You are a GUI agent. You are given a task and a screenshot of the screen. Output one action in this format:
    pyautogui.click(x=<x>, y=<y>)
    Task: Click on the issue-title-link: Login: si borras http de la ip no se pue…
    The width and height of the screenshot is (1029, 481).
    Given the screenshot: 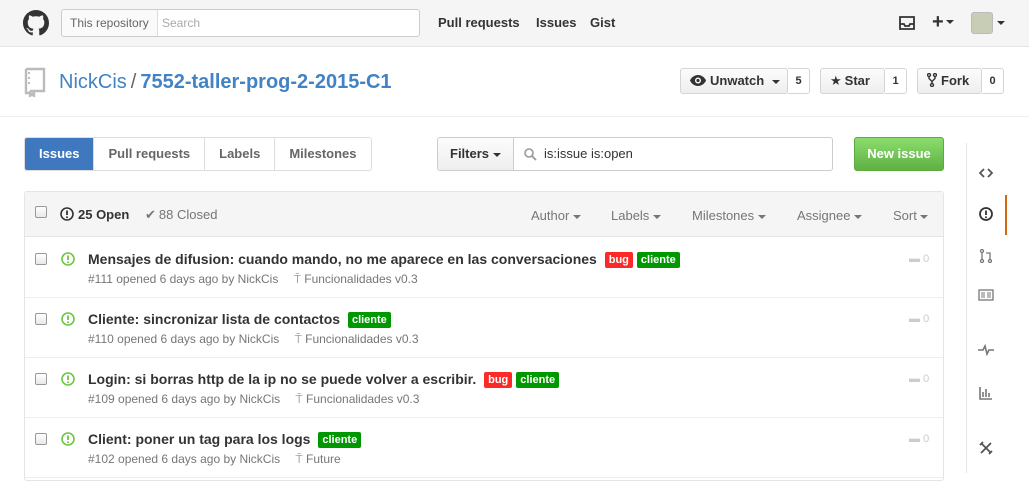 What is the action you would take?
    pyautogui.click(x=282, y=379)
    